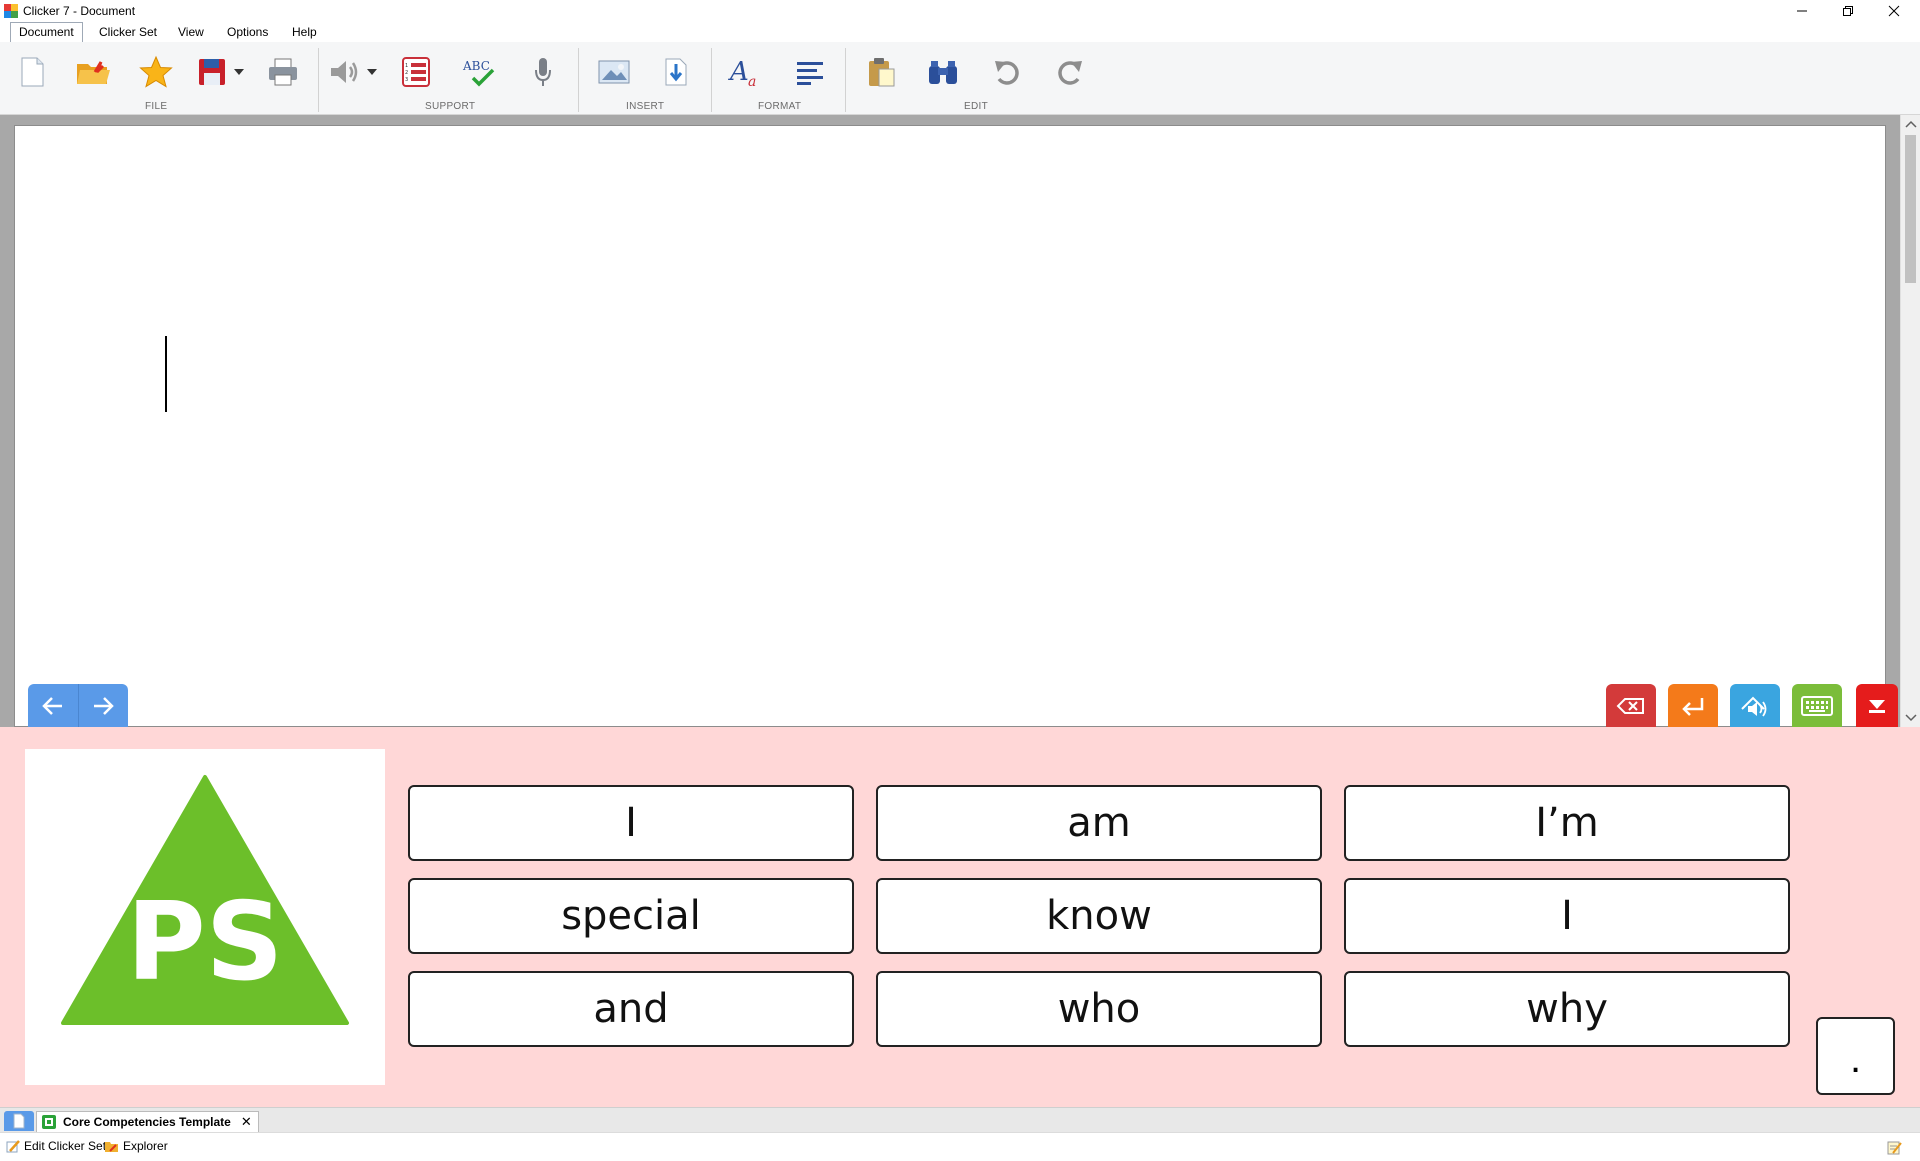  I want to click on word-cell: special, so click(631, 916).